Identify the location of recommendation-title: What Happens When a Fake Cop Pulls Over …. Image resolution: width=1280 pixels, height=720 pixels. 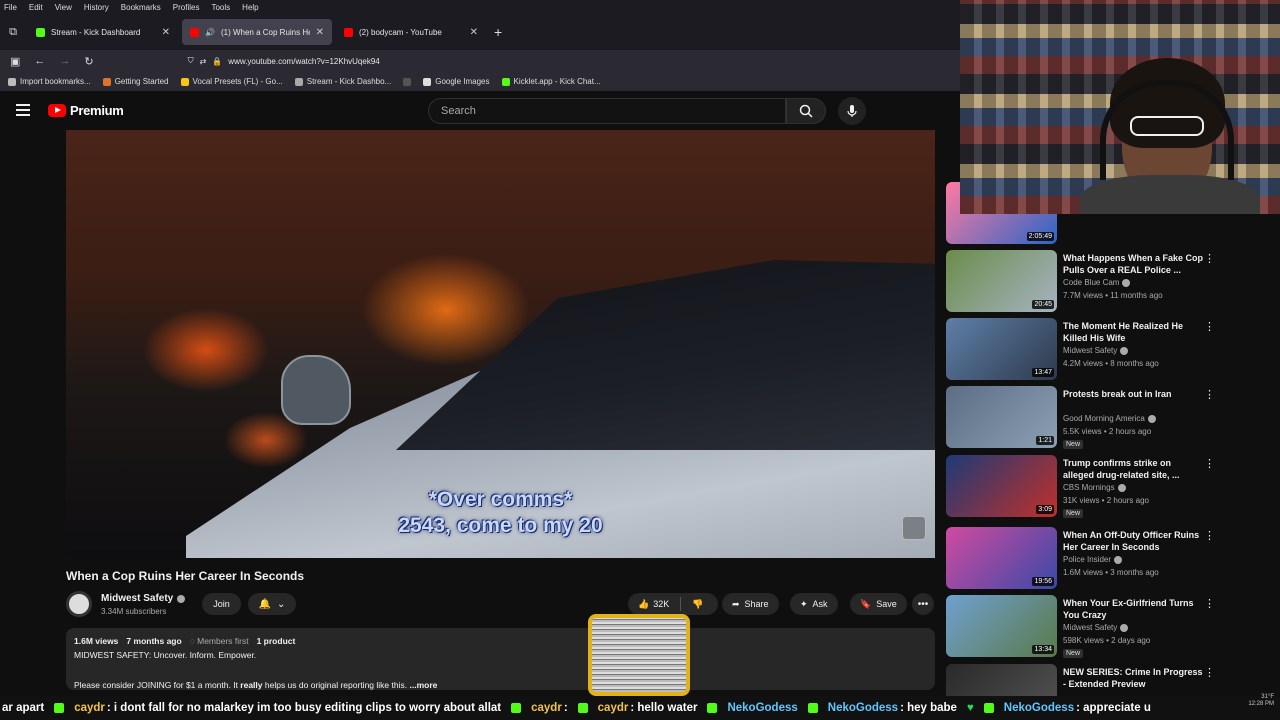
(1133, 264).